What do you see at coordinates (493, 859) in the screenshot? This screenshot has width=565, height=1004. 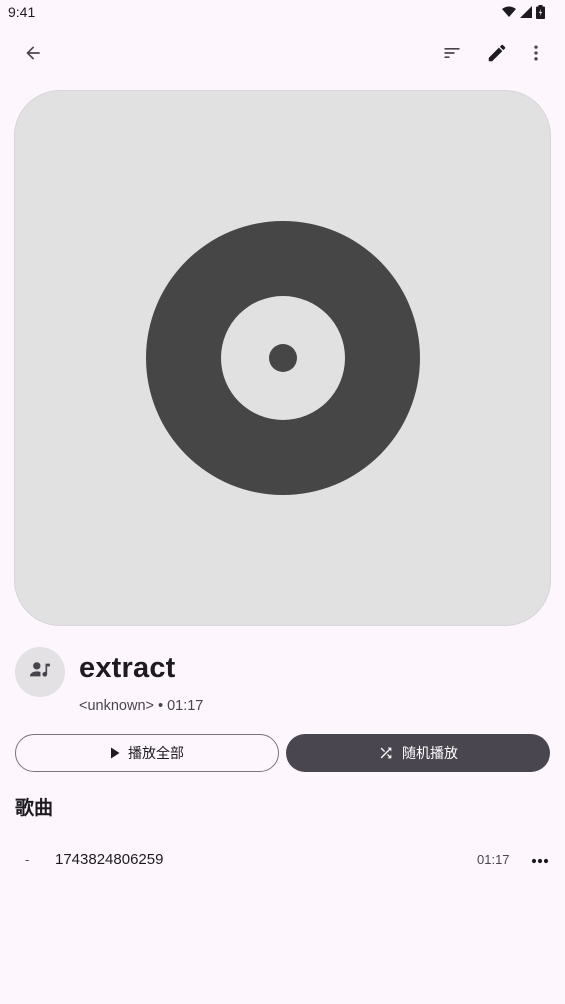 I see `song-duration: 01:17` at bounding box center [493, 859].